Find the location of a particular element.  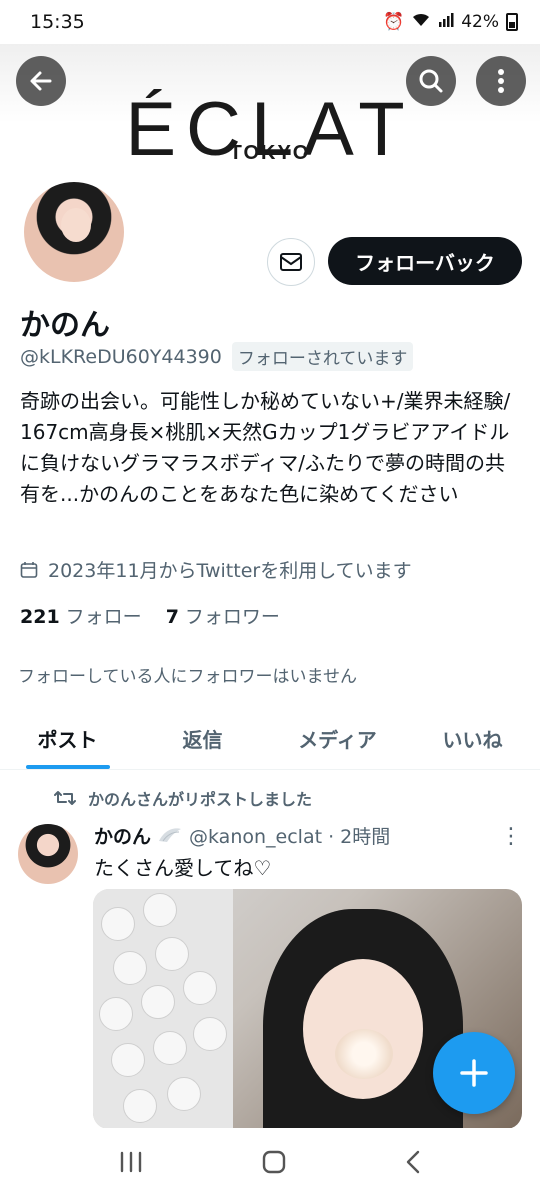

profile-handle: @kLKReDU60Y44390 is located at coordinates (121, 356).